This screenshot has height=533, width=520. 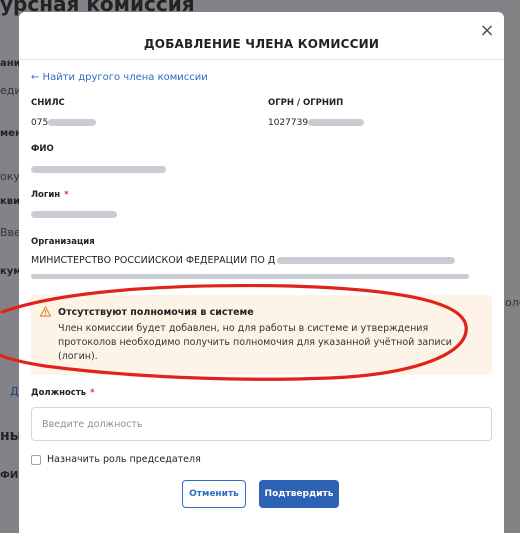 I want to click on organization-value-line-1: МИНИСТЕРСТВО РОССИЙСКОЙ ФЕДЕРАЦИИ ПО Д, so click(x=256, y=260).